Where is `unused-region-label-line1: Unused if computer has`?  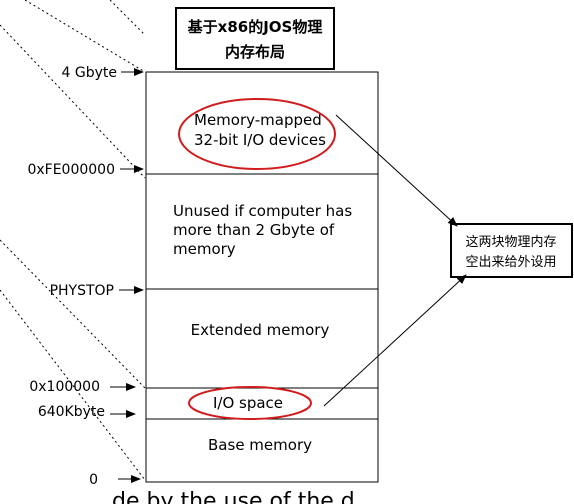 unused-region-label-line1: Unused if computer has is located at coordinates (262, 211).